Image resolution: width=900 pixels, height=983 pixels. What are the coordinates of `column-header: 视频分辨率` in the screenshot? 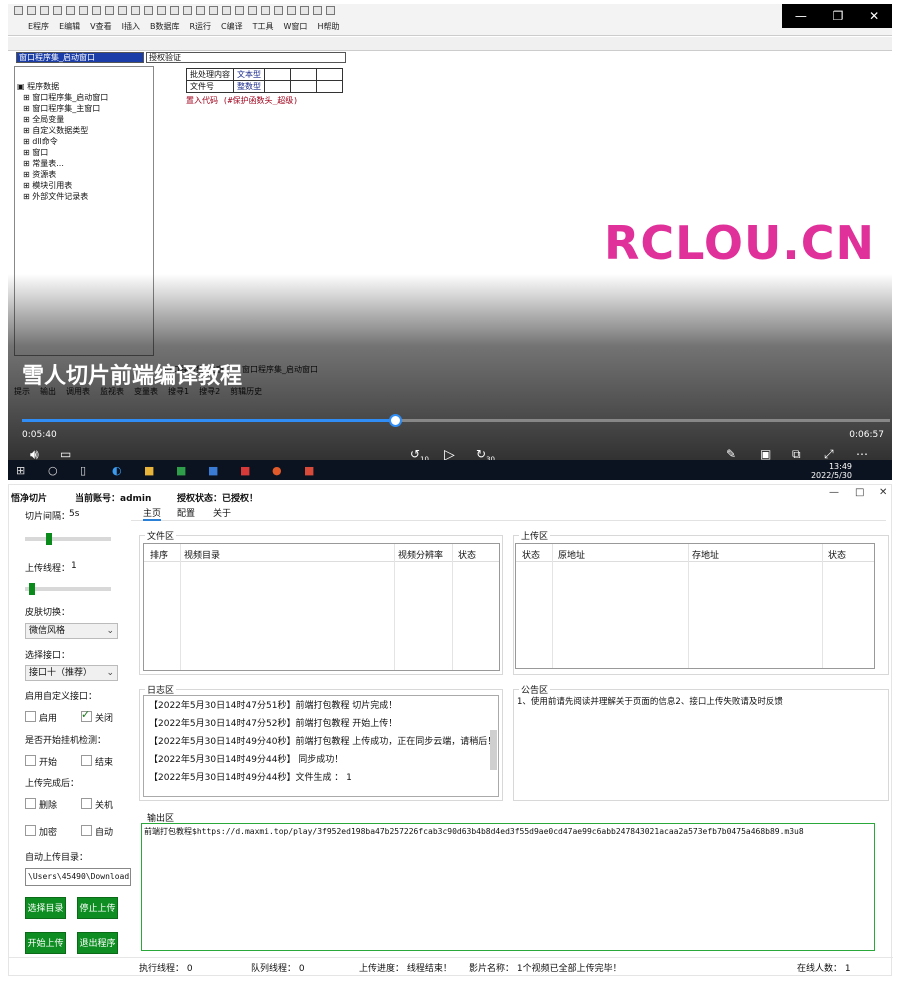 It's located at (421, 556).